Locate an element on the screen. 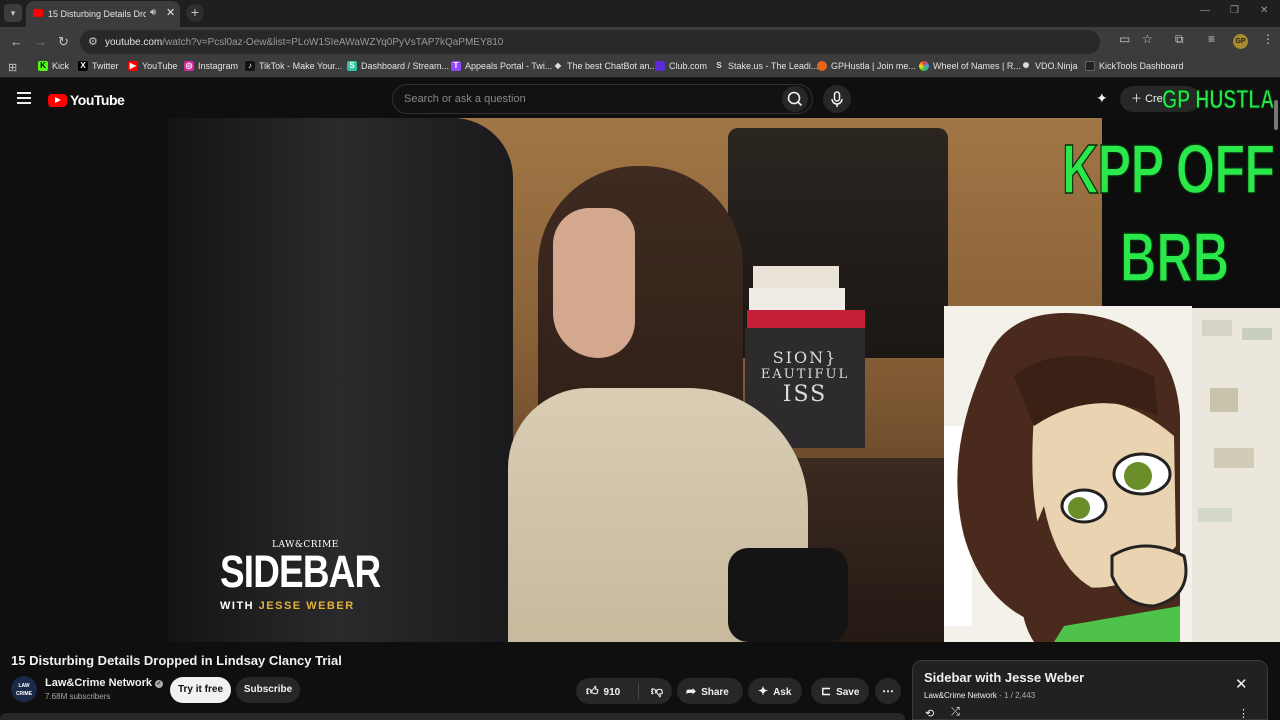 Image resolution: width=1280 pixels, height=720 pixels. share-arrow-icon: ➦ is located at coordinates (691, 691).